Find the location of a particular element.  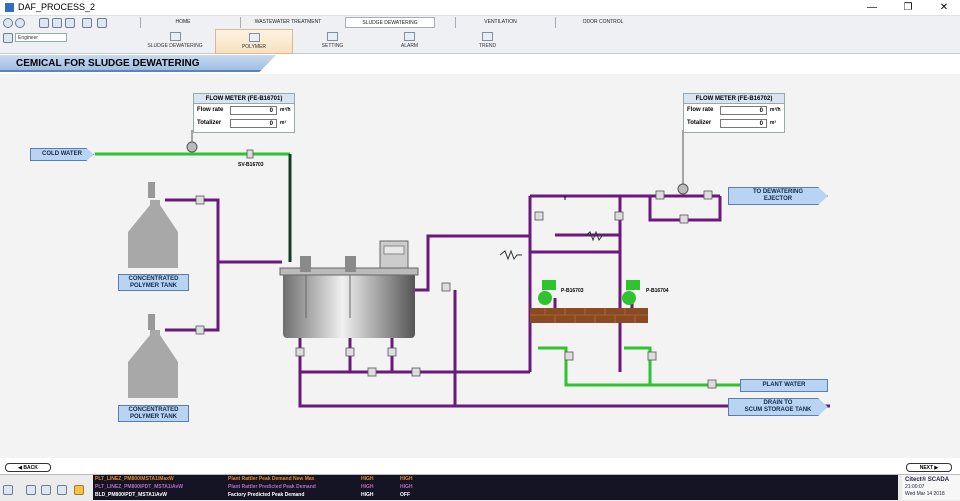

alarm-icon is located at coordinates (409, 36).